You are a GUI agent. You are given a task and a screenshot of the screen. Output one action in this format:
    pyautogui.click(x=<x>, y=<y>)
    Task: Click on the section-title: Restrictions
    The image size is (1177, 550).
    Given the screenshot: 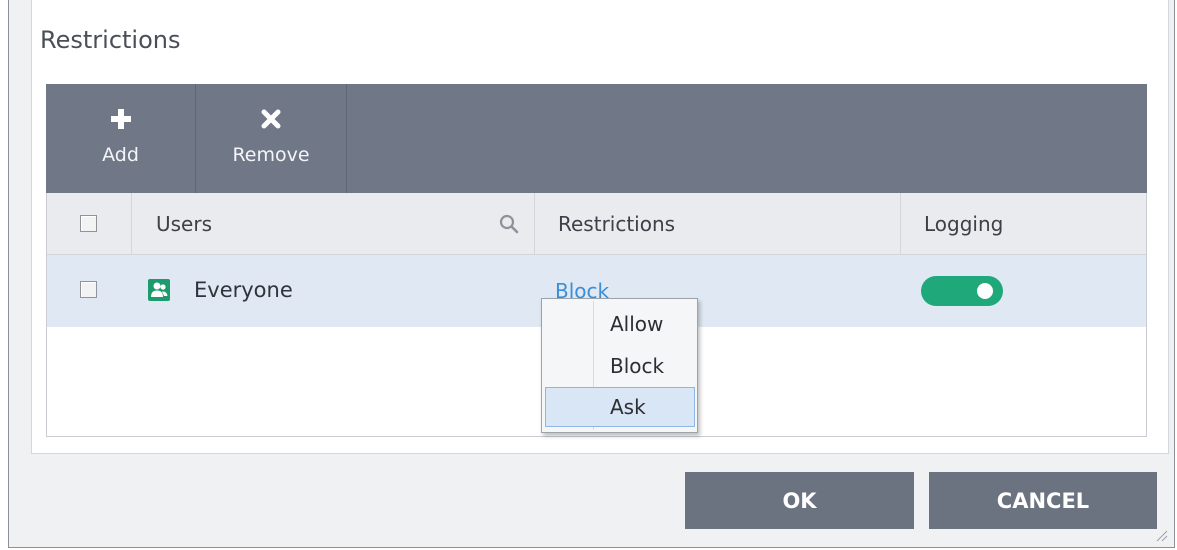 What is the action you would take?
    pyautogui.click(x=110, y=40)
    